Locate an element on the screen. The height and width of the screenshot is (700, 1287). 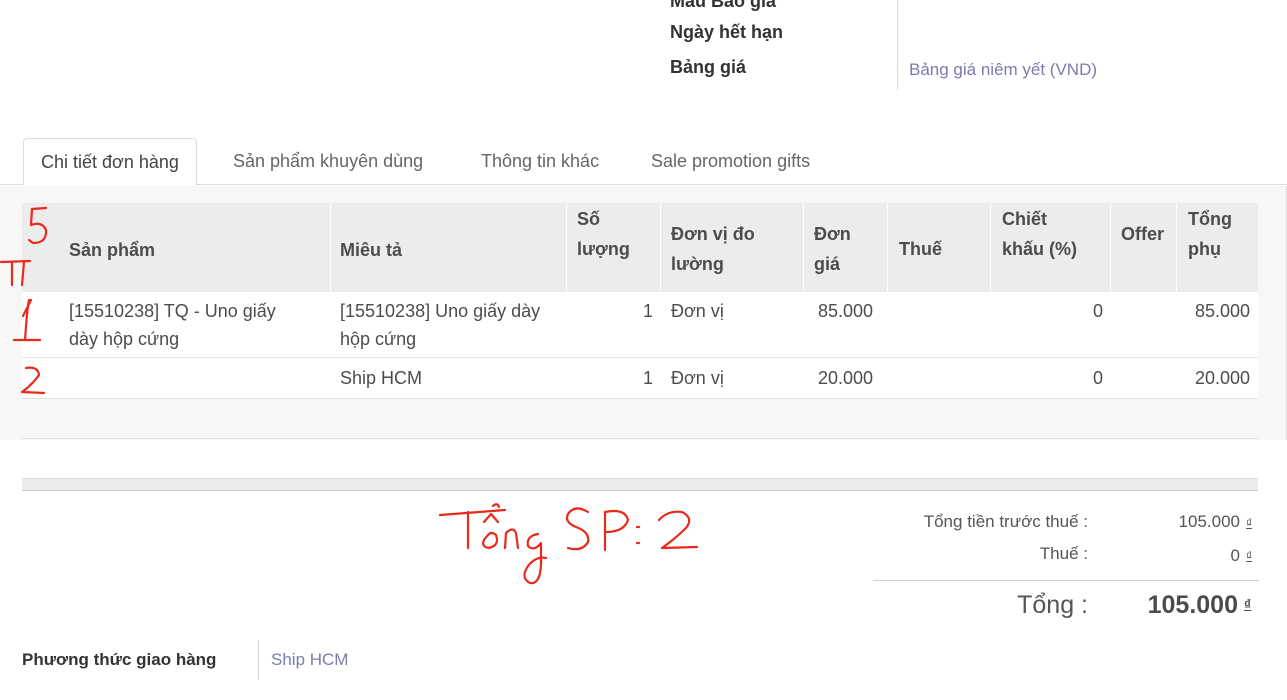
row-subtotal: 85.000 is located at coordinates (1222, 311).